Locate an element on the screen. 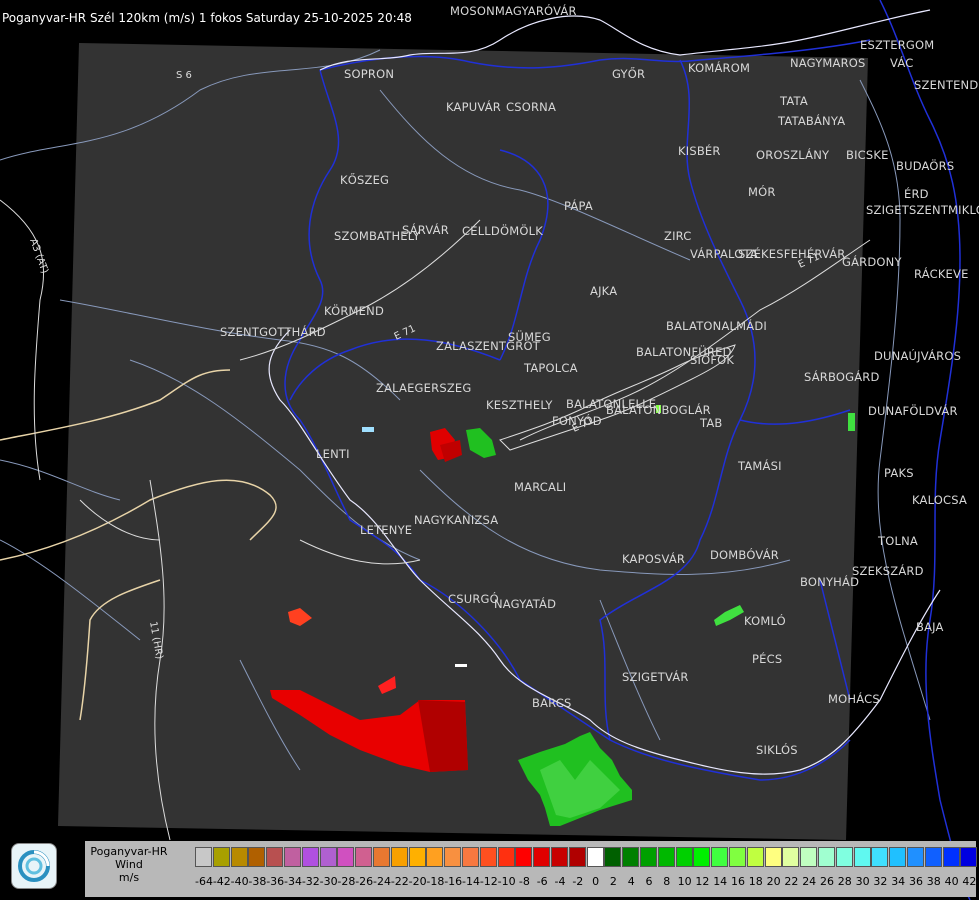 This screenshot has height=900, width=979. legend-tick-label: 2 is located at coordinates (613, 881).